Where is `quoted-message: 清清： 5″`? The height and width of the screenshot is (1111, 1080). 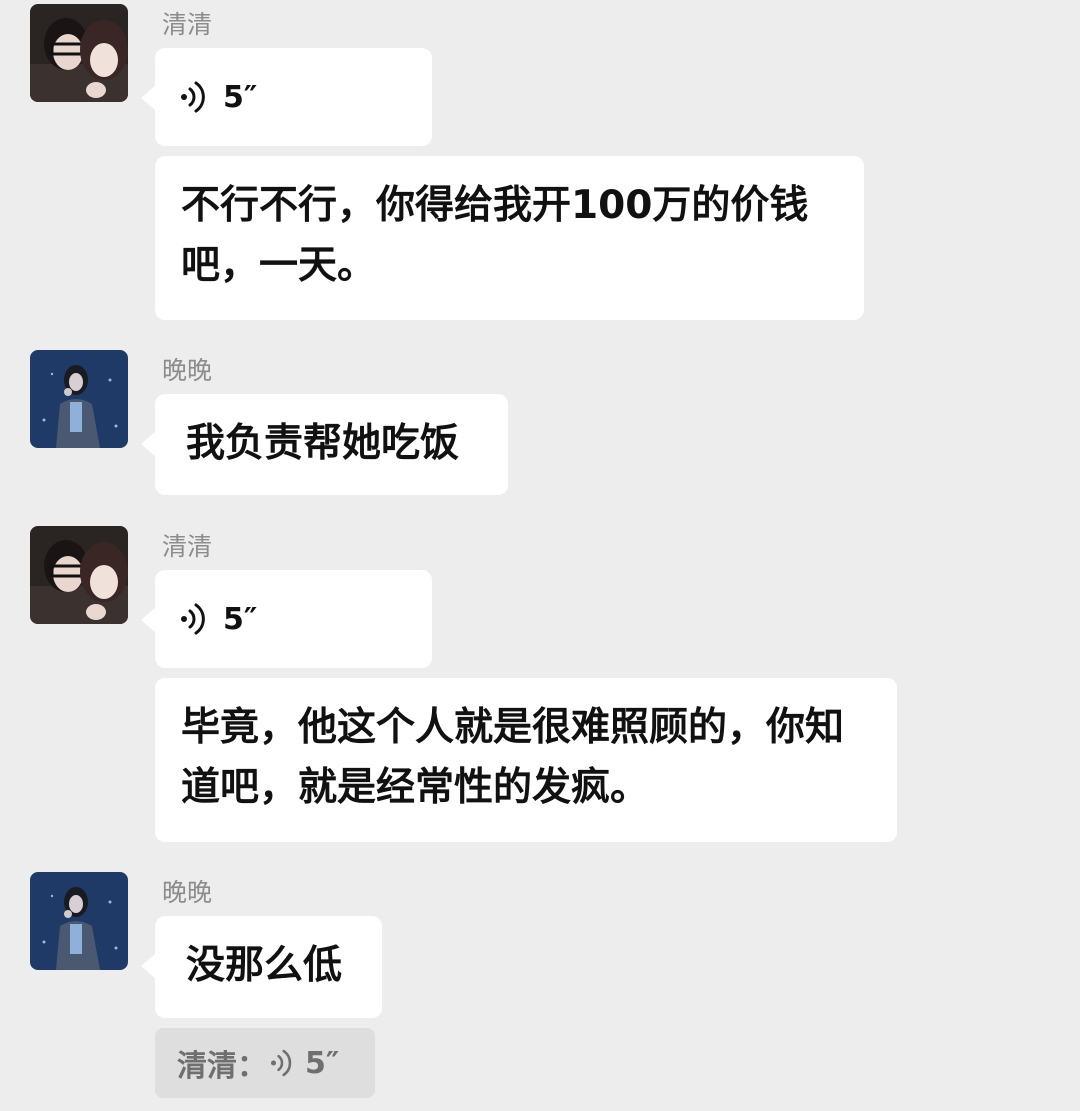
quoted-message: 清清： 5″ is located at coordinates (265, 1063).